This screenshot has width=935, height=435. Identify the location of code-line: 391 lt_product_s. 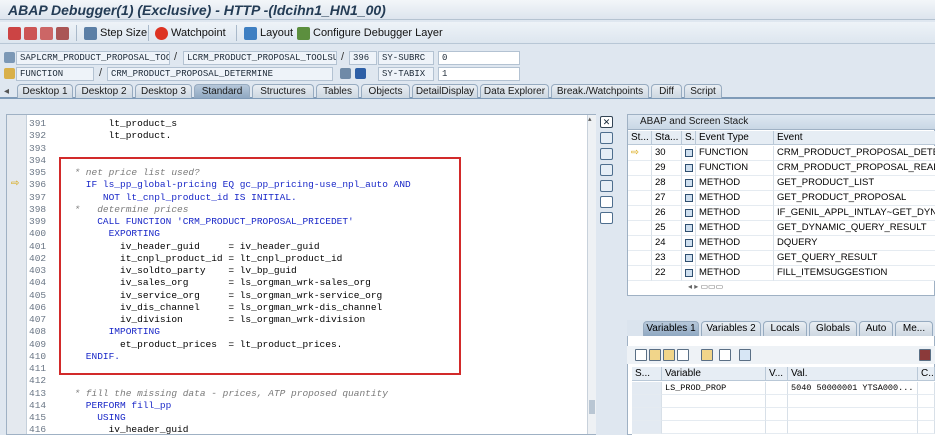
(297, 124).